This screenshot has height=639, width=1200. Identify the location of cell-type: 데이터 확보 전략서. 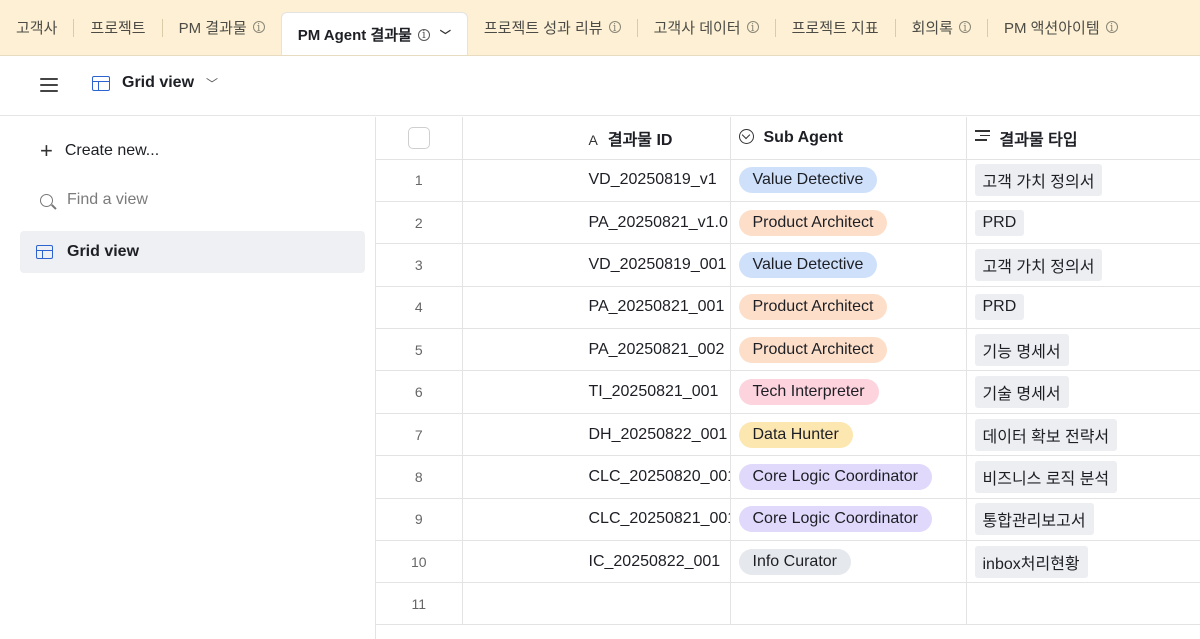
(1083, 435).